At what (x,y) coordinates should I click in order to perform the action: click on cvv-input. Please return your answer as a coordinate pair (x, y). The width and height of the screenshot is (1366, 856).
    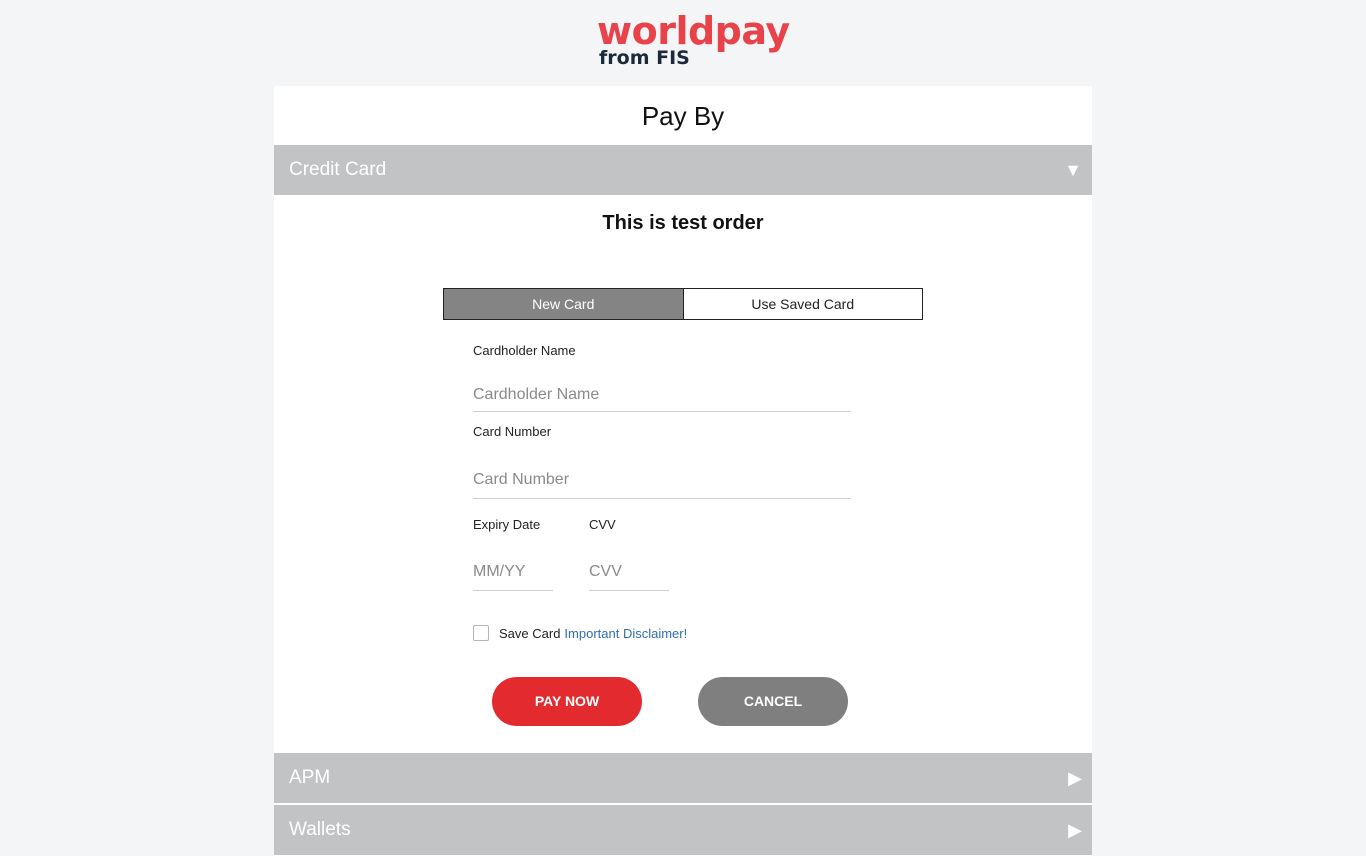
    Looking at the image, I should click on (629, 572).